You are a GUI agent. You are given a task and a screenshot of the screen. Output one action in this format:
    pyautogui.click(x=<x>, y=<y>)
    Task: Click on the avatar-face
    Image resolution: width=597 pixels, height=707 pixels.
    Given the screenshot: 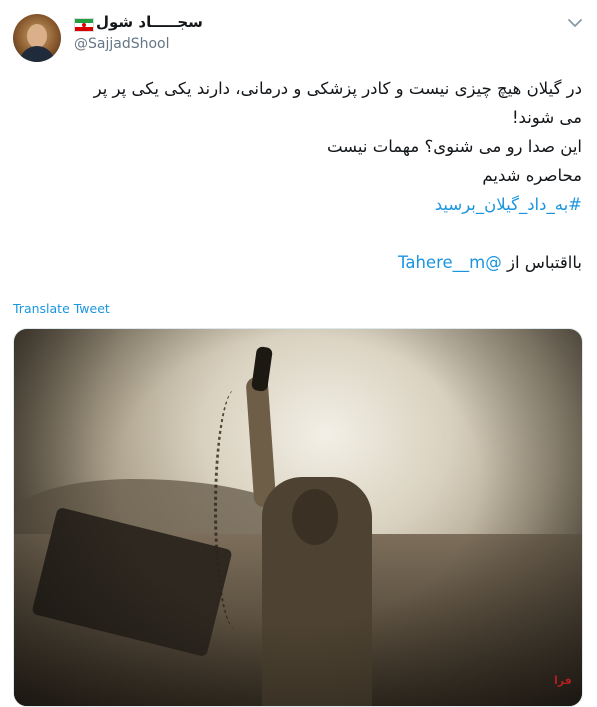 What is the action you would take?
    pyautogui.click(x=37, y=36)
    